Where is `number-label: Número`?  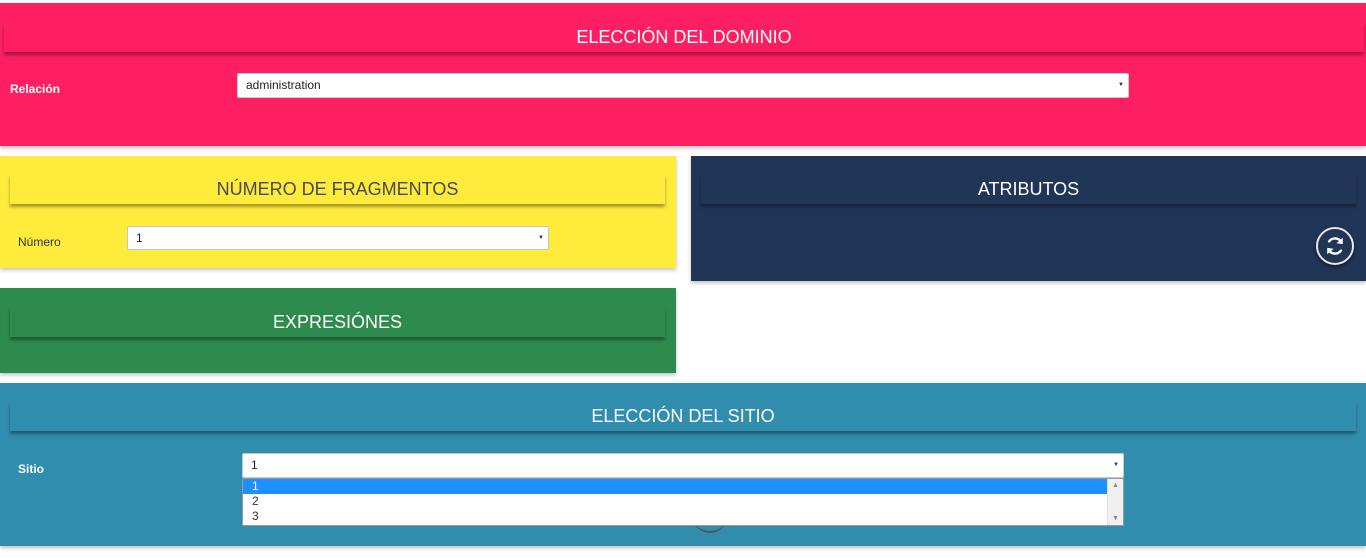
number-label: Número is located at coordinates (39, 242).